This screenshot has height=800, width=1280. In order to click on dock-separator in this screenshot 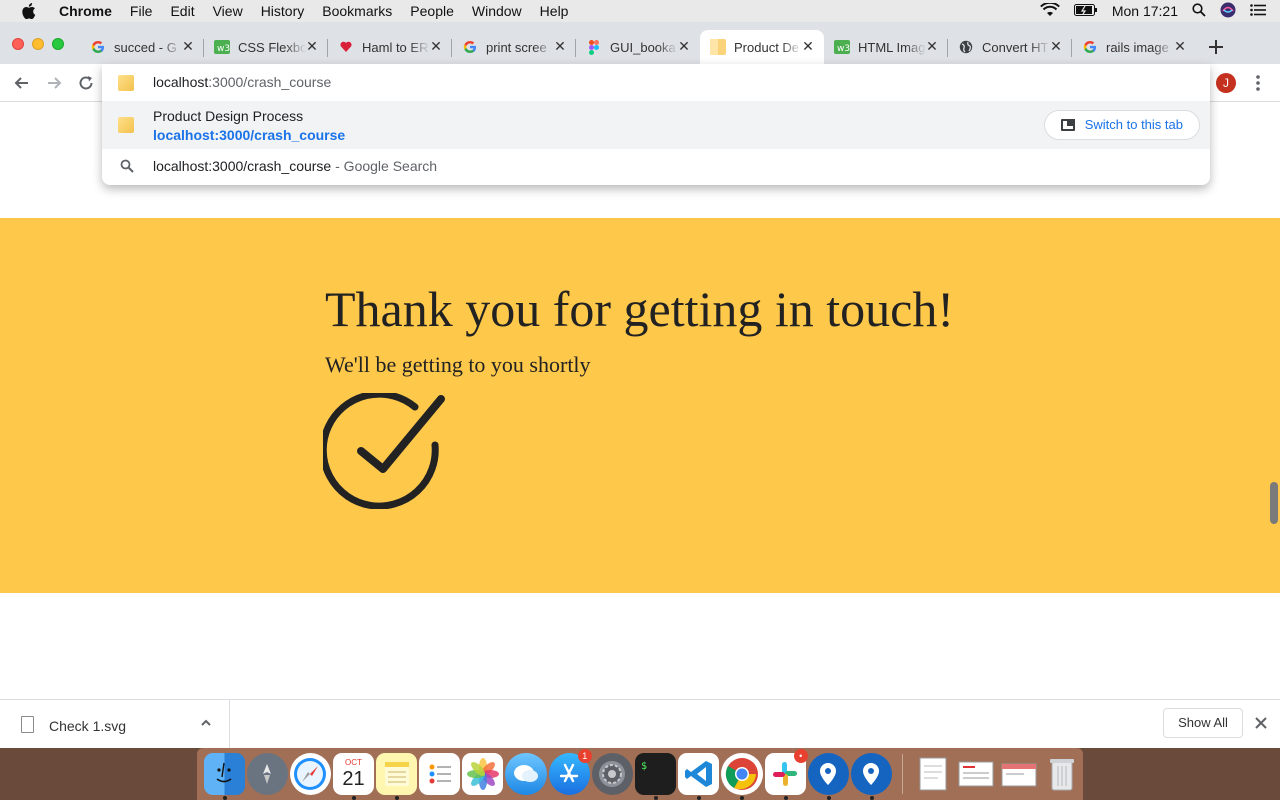, I will do `click(902, 774)`.